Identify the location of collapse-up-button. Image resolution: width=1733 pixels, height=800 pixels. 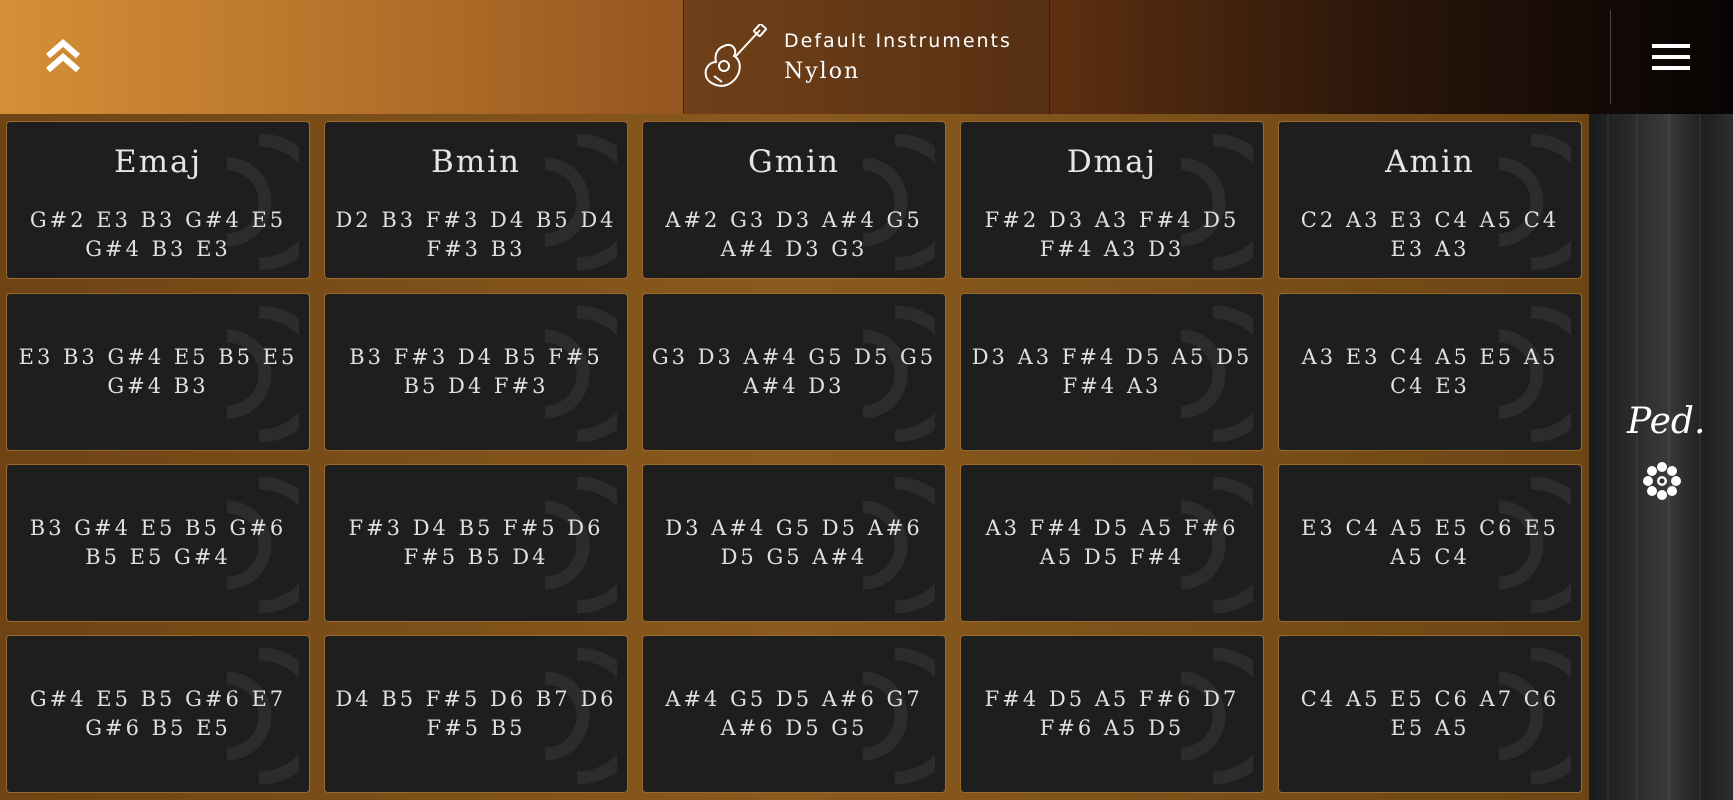
(63, 57).